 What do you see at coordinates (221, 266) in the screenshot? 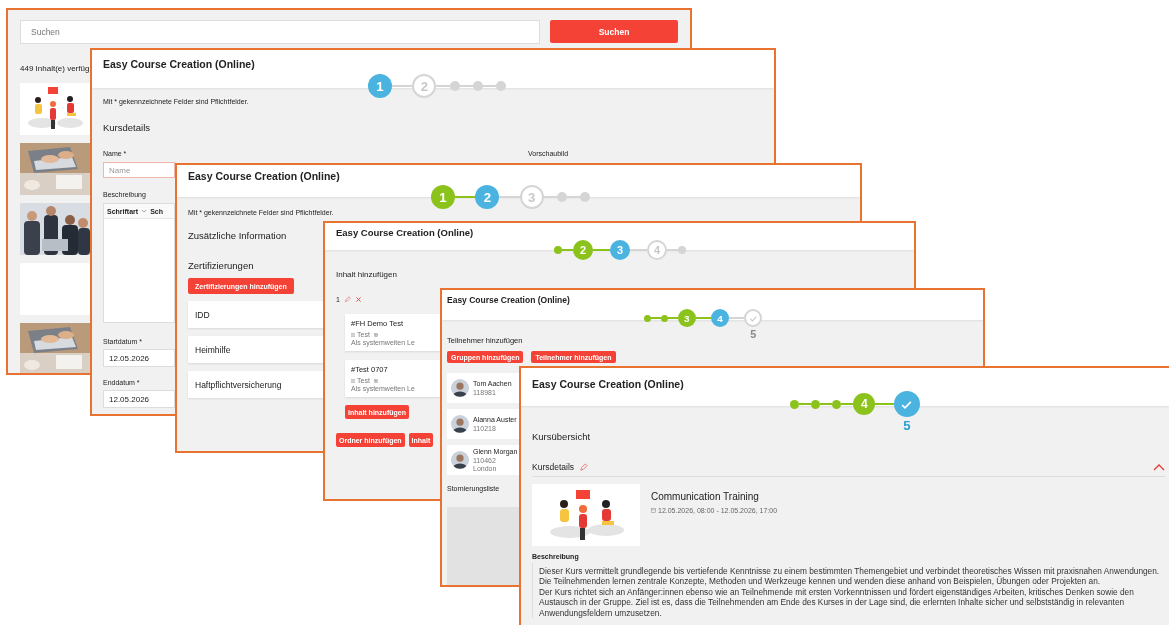
I see `section-heading: Zertifizierungen` at bounding box center [221, 266].